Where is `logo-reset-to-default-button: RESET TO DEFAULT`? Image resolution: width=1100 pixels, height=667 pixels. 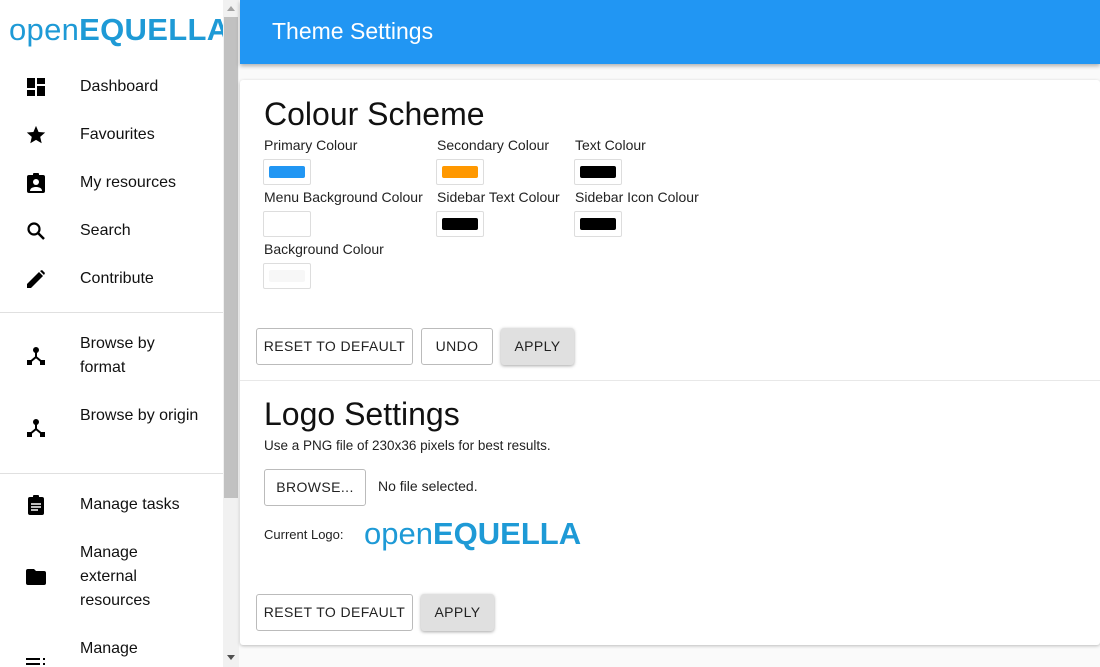 logo-reset-to-default-button: RESET TO DEFAULT is located at coordinates (334, 612).